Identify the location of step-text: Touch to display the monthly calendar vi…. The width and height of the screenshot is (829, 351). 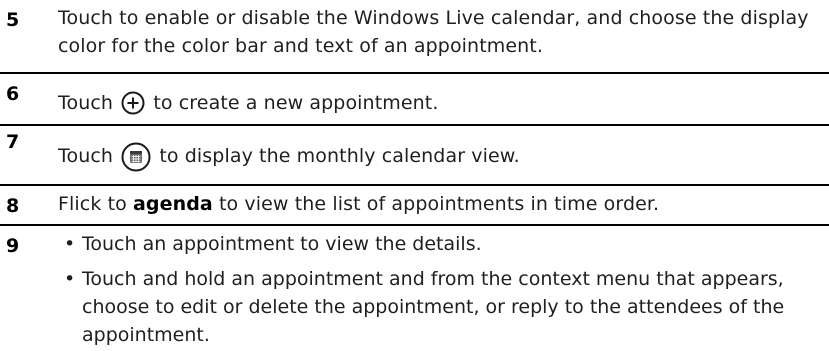
(440, 159).